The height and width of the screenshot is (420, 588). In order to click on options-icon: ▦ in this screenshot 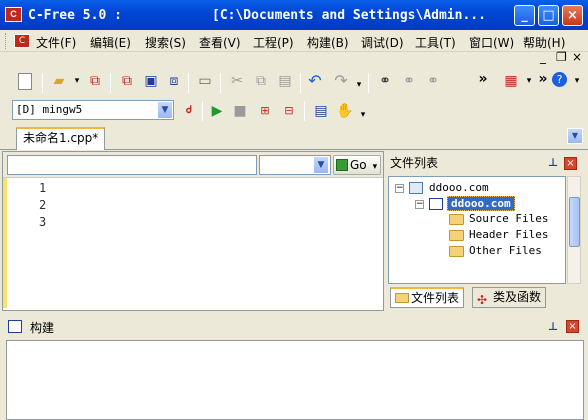, I will do `click(511, 81)`.